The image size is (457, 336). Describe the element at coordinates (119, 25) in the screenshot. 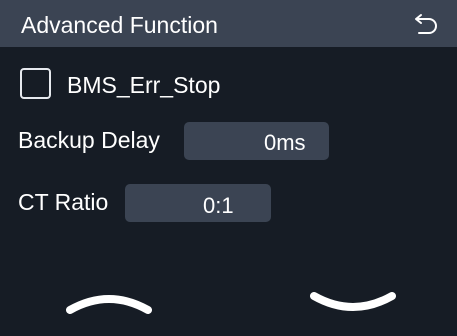

I see `page-title: Advanced Function` at that location.